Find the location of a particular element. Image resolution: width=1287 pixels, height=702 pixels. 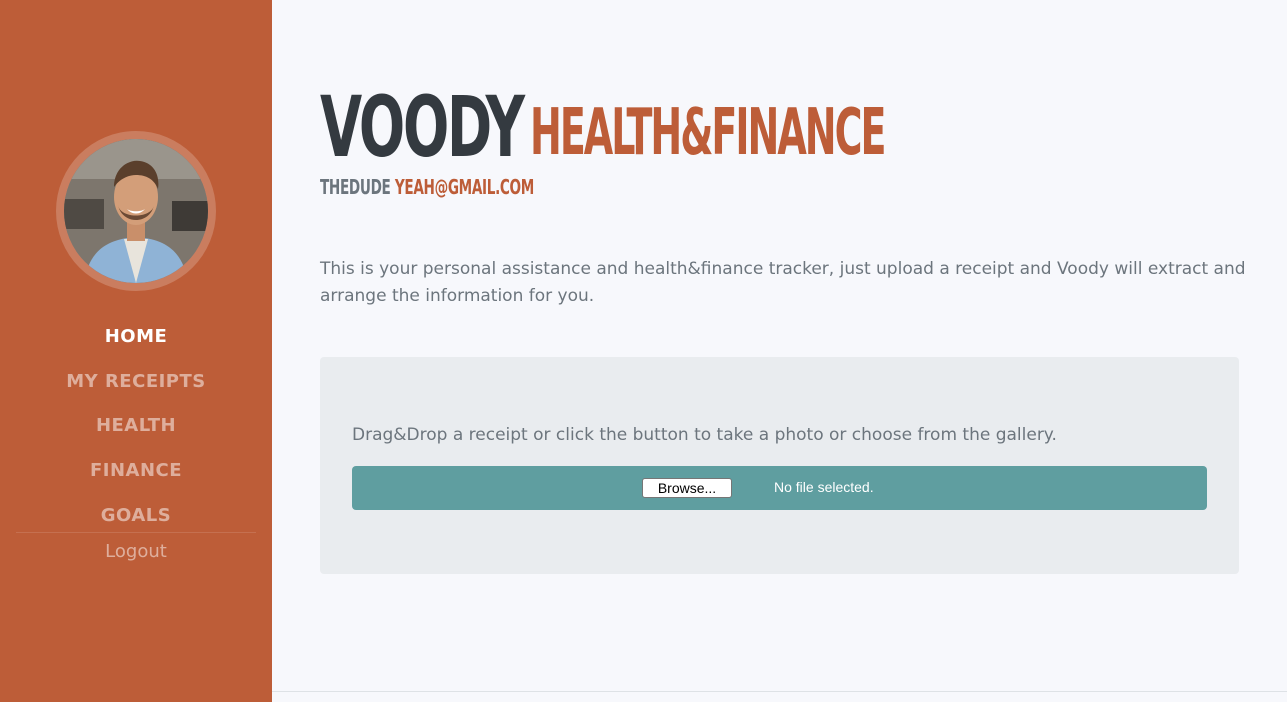

file-status: No file selected. is located at coordinates (824, 487).